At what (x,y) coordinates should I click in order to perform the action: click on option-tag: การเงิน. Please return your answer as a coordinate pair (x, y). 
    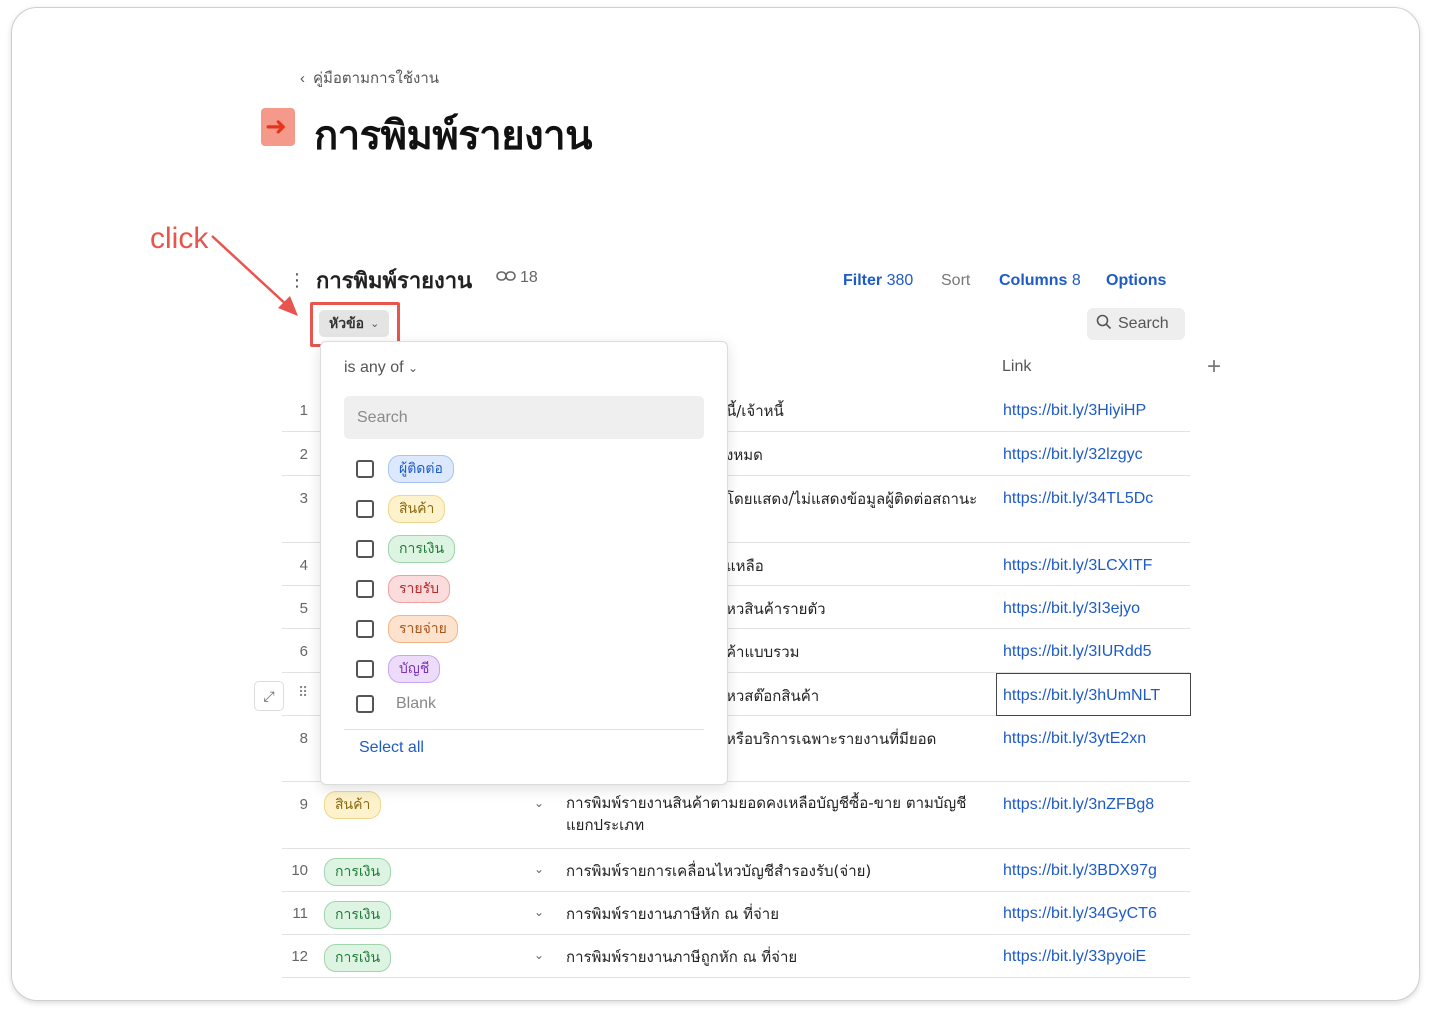
    Looking at the image, I should click on (422, 549).